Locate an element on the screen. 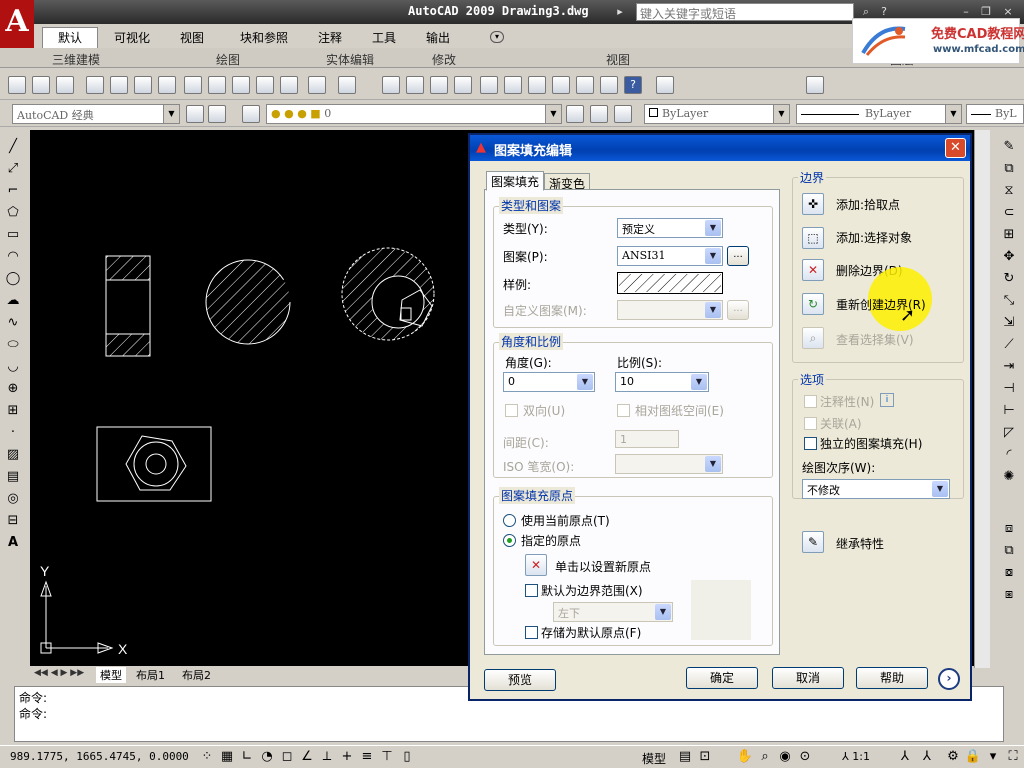  search-input: 键入关键字或短语 is located at coordinates (745, 12).